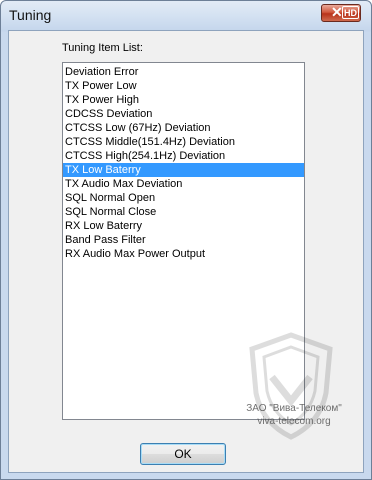  I want to click on list-item: TX Power High, so click(183, 100).